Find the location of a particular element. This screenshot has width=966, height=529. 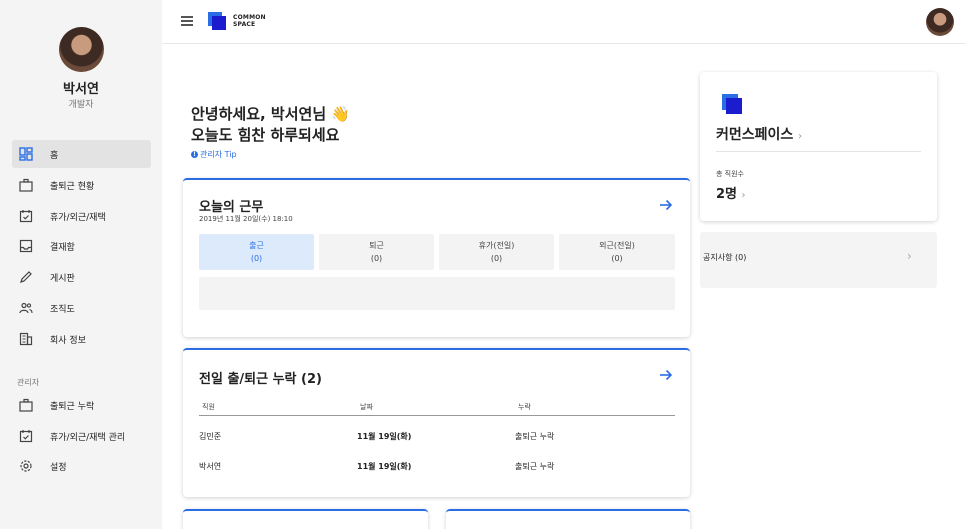

sidebar-item-label: 출퇴근 누락 is located at coordinates (72, 406).